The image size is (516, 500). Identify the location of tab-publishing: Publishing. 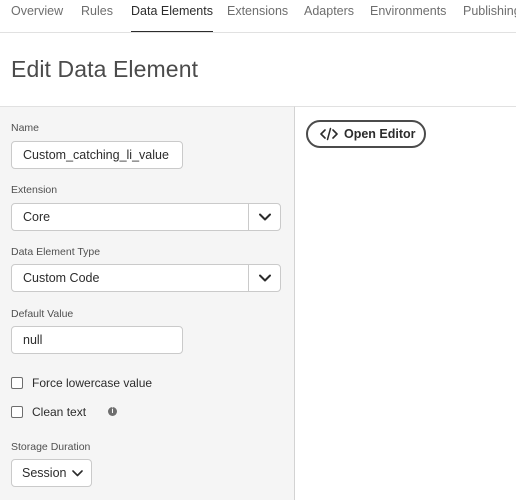
(489, 16).